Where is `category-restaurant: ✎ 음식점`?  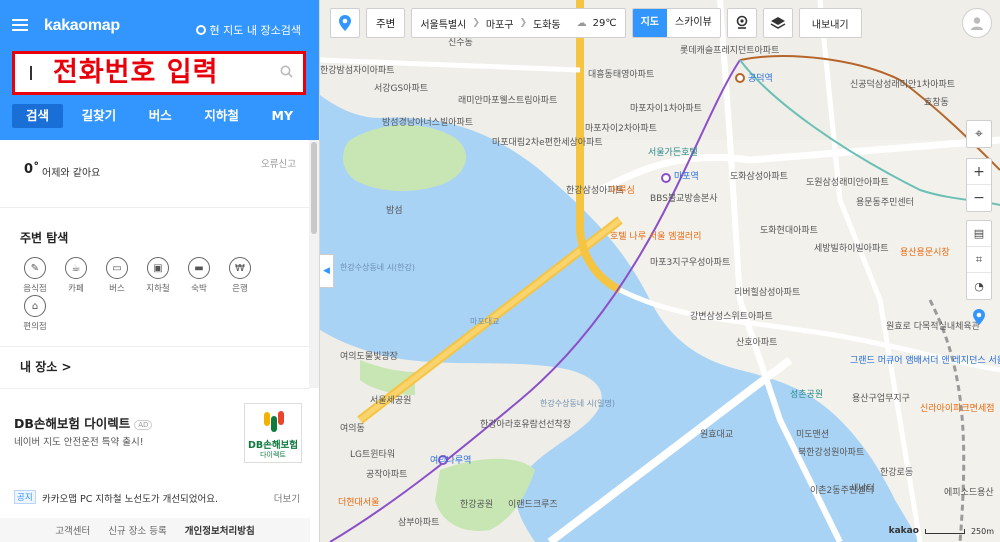
category-restaurant: ✎ 음식점 is located at coordinates (35, 275).